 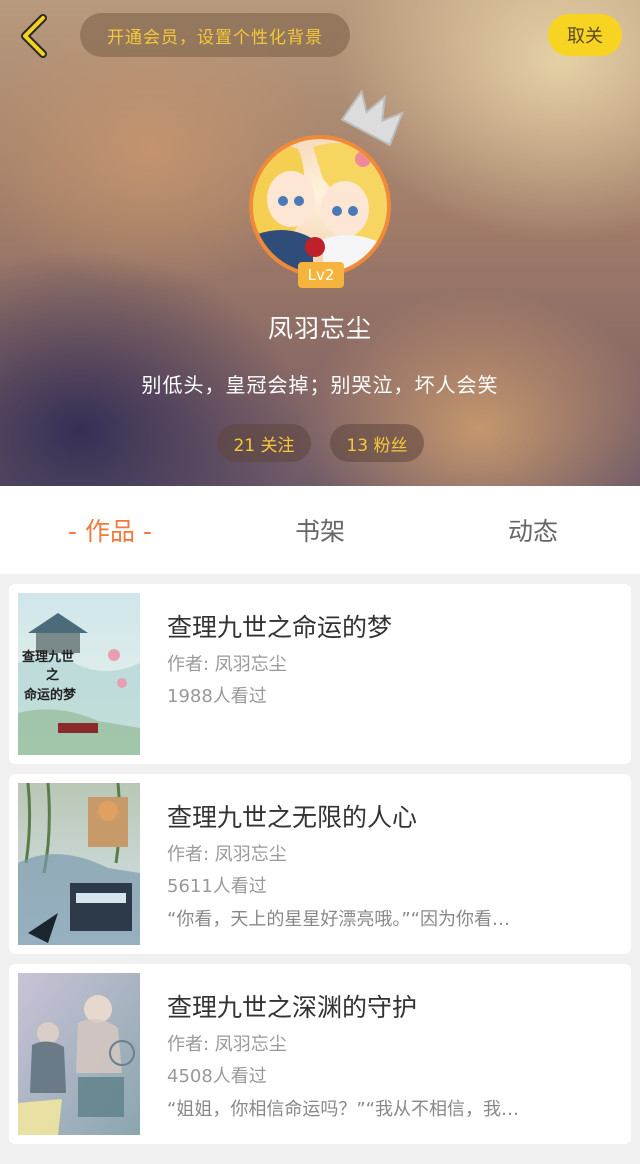 What do you see at coordinates (585, 35) in the screenshot?
I see `unfollow-button: 取关` at bounding box center [585, 35].